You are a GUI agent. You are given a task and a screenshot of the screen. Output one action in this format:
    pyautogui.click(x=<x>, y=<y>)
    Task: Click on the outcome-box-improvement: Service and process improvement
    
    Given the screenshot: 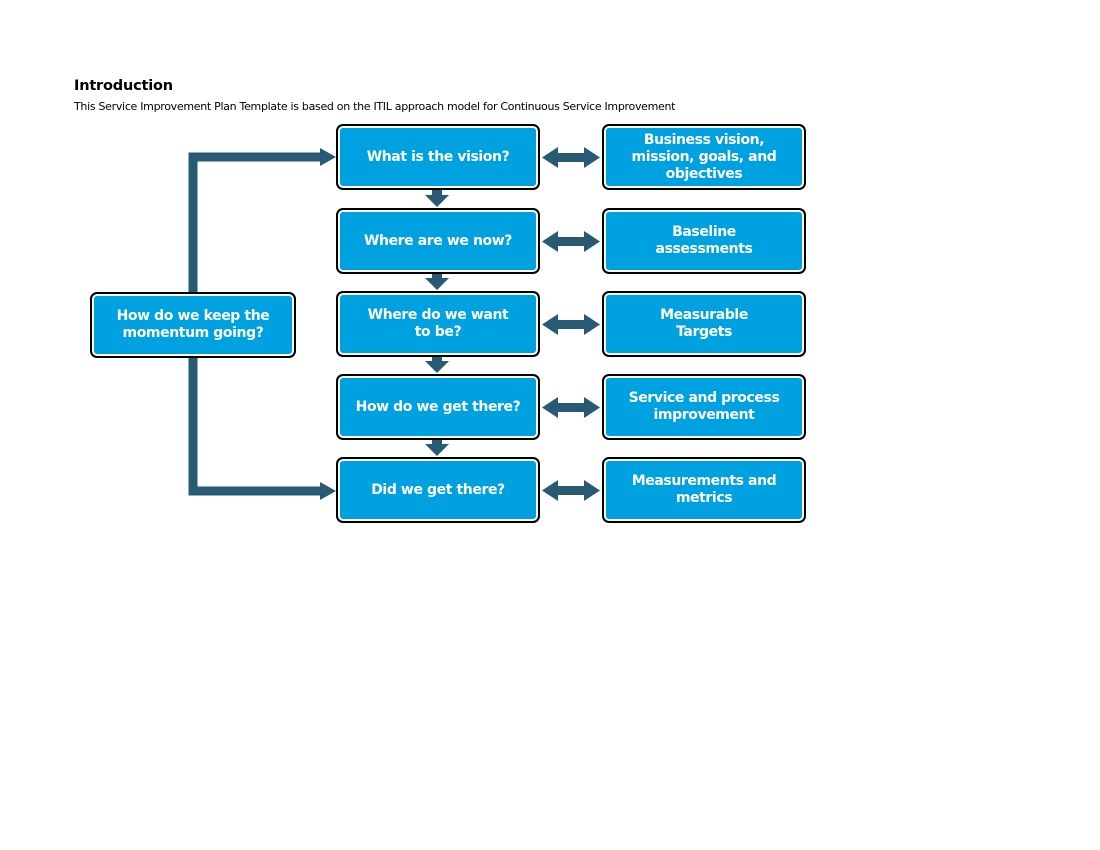 What is the action you would take?
    pyautogui.click(x=704, y=407)
    